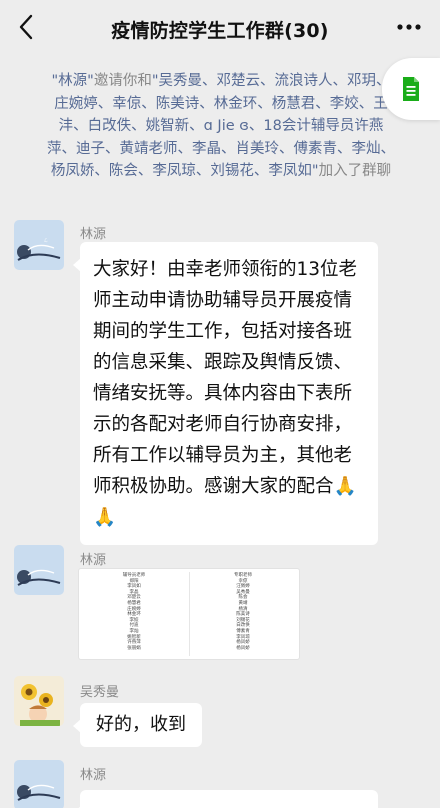 The height and width of the screenshot is (808, 440). What do you see at coordinates (72, 81) in the screenshot?
I see `inviter-name: "林源"` at bounding box center [72, 81].